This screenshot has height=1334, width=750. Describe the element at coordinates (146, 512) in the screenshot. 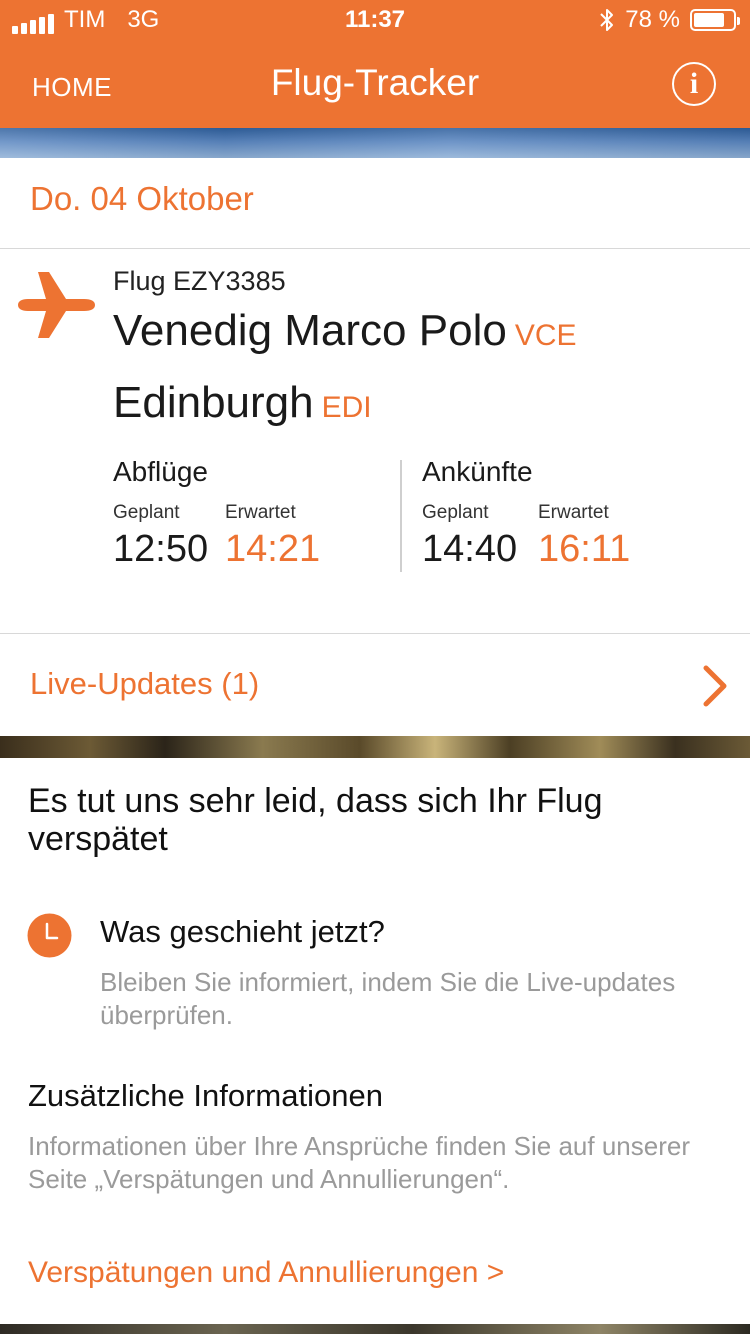

I see `departures-planned-label: Geplant` at that location.